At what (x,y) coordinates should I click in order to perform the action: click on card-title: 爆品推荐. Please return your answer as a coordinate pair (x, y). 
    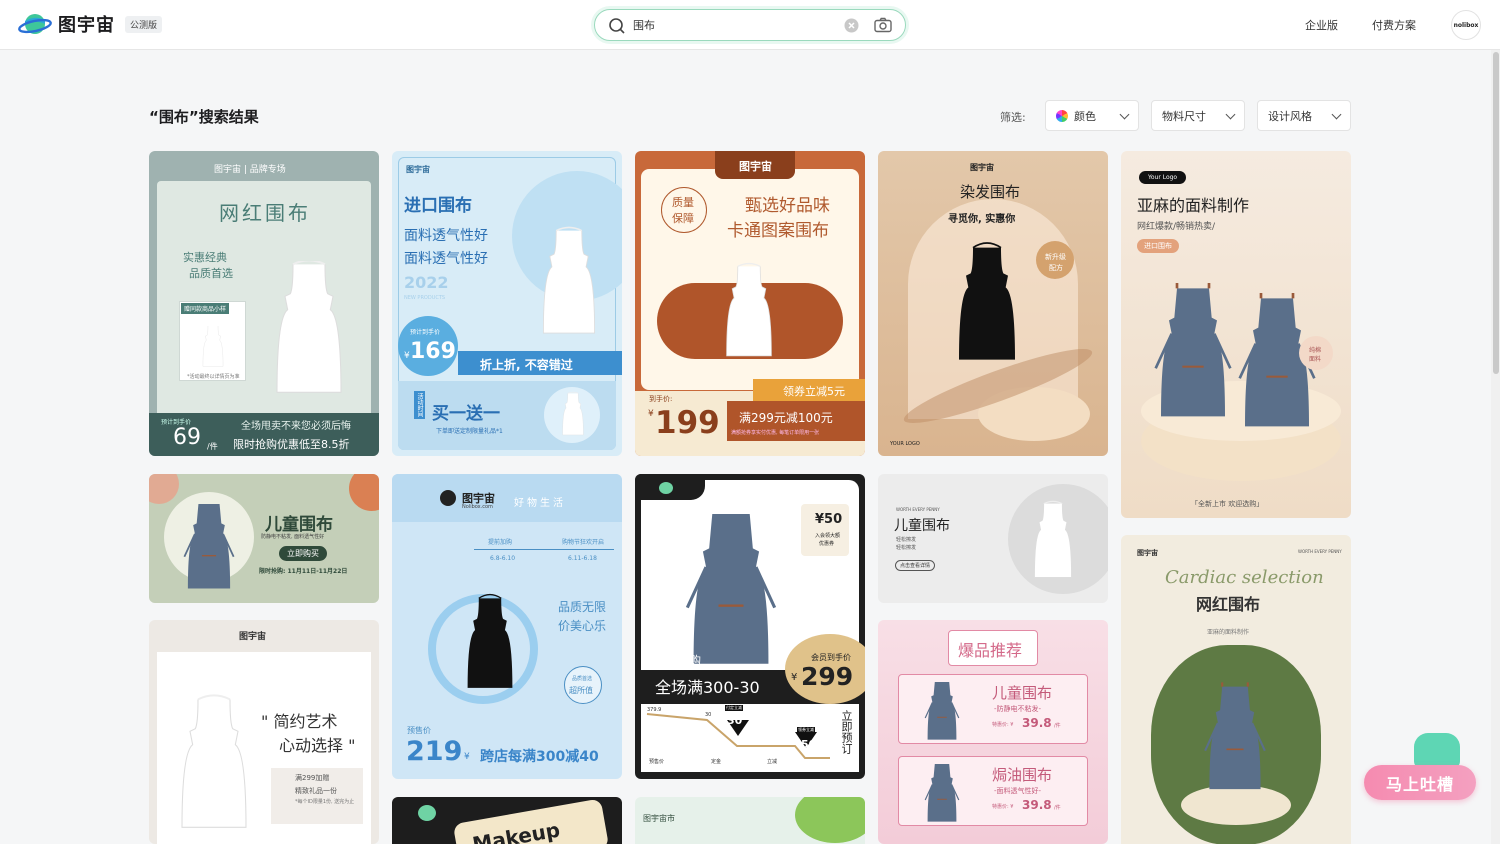
    Looking at the image, I should click on (990, 650).